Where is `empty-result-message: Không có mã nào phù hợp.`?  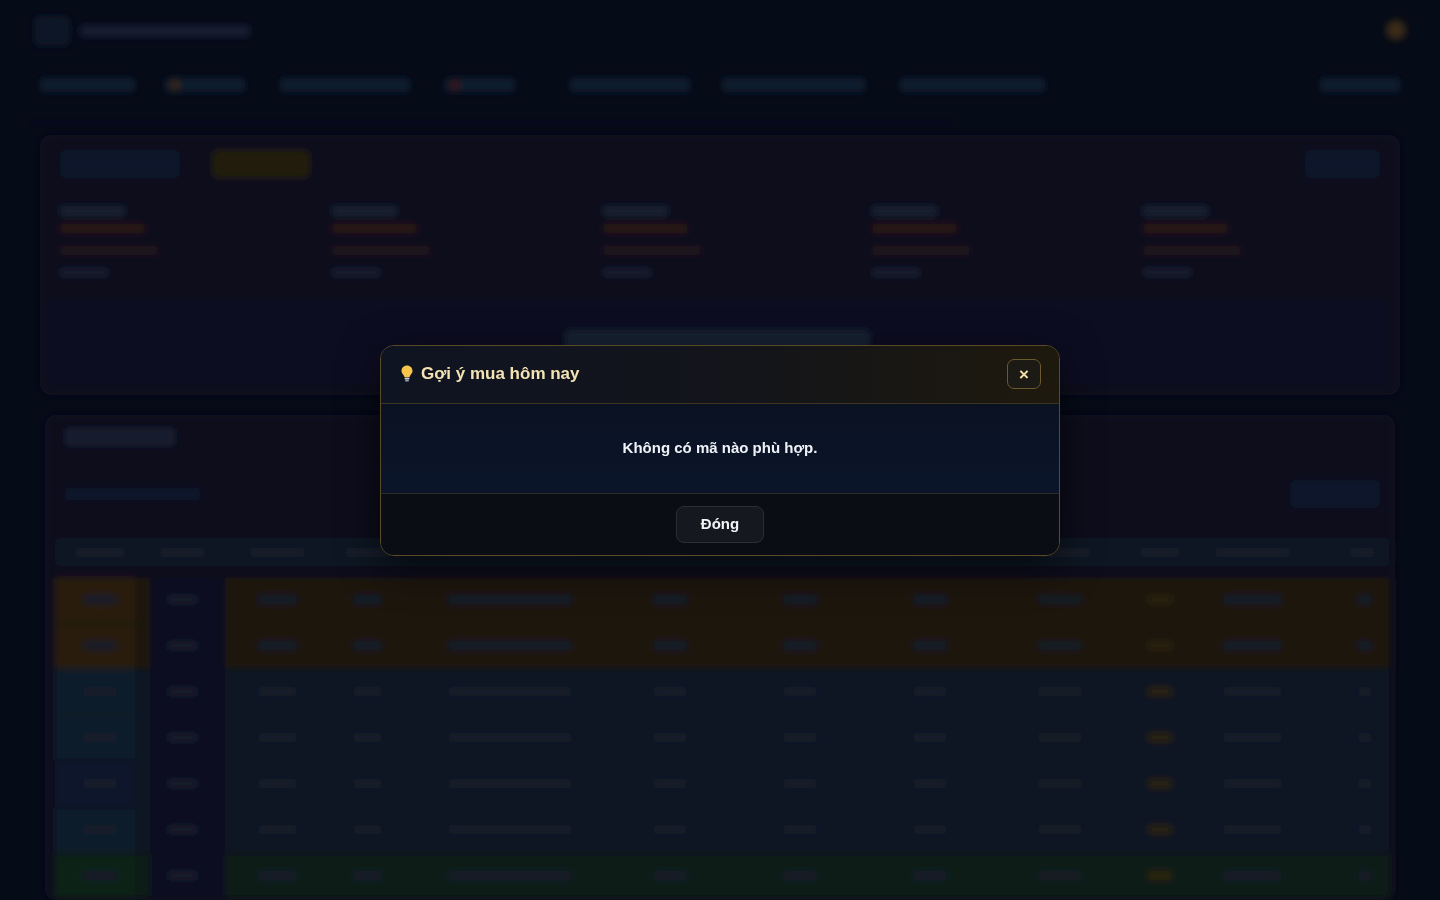
empty-result-message: Không có mã nào phù hợp. is located at coordinates (720, 447).